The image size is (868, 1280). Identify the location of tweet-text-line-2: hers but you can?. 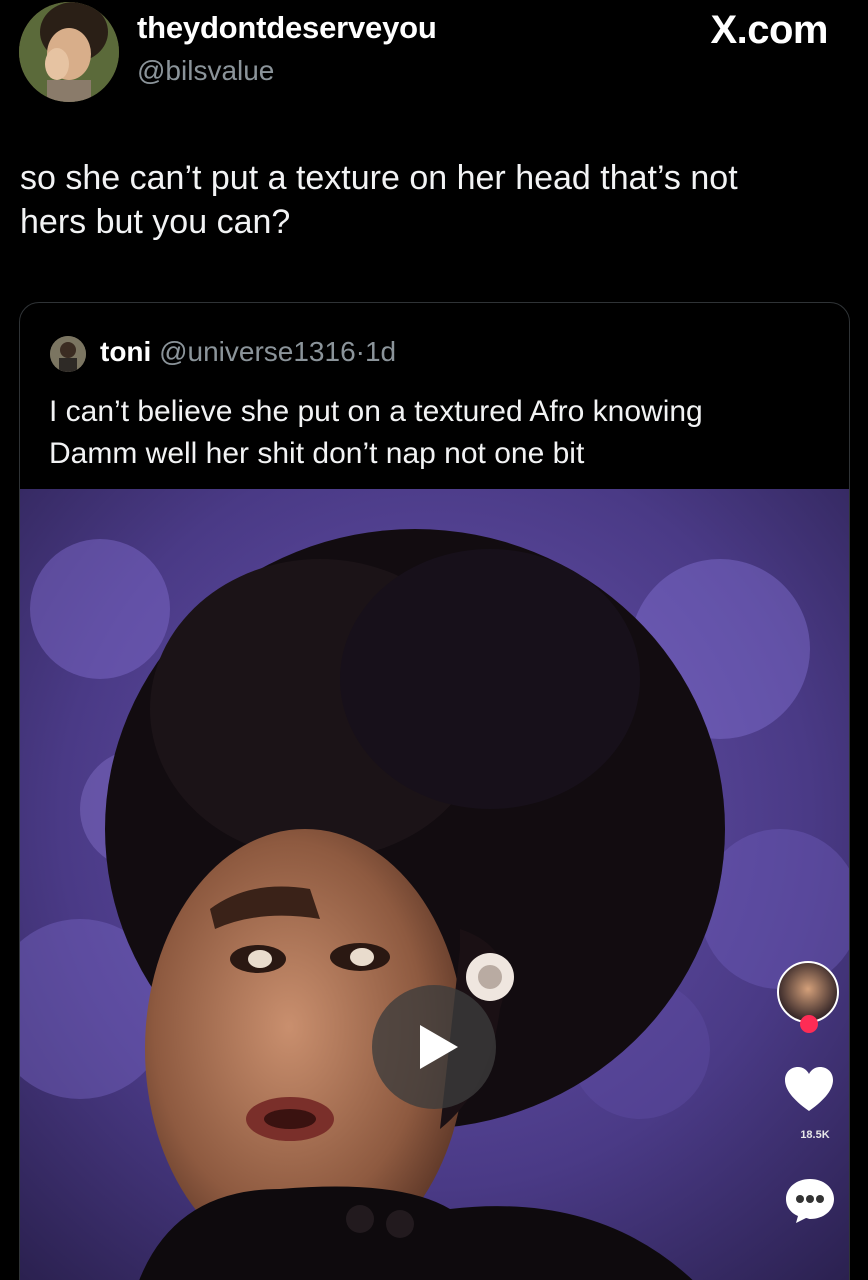
(155, 222).